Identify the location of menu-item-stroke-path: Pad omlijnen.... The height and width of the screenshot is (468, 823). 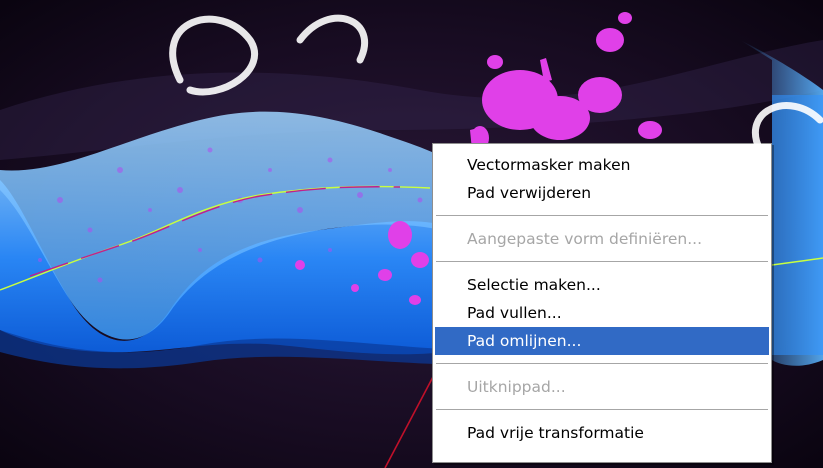
(602, 341).